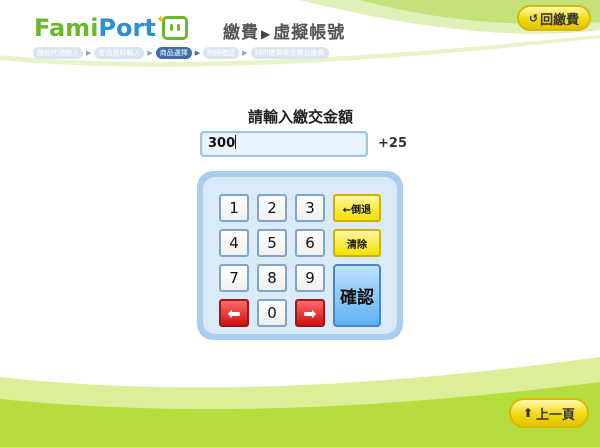  Describe the element at coordinates (284, 144) in the screenshot. I see `amount-input: 300` at that location.